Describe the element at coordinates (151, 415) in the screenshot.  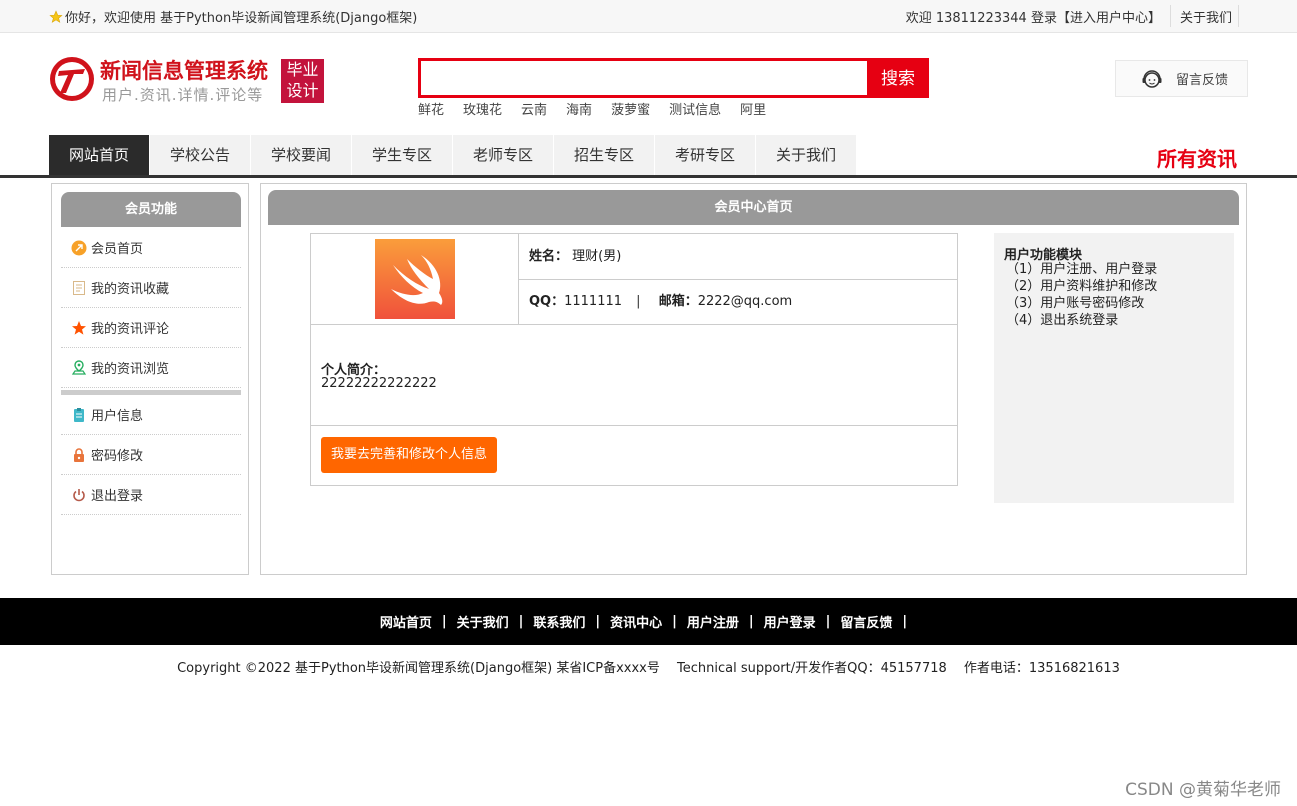
I see `sidebar-item-user-info: 用户信息` at that location.